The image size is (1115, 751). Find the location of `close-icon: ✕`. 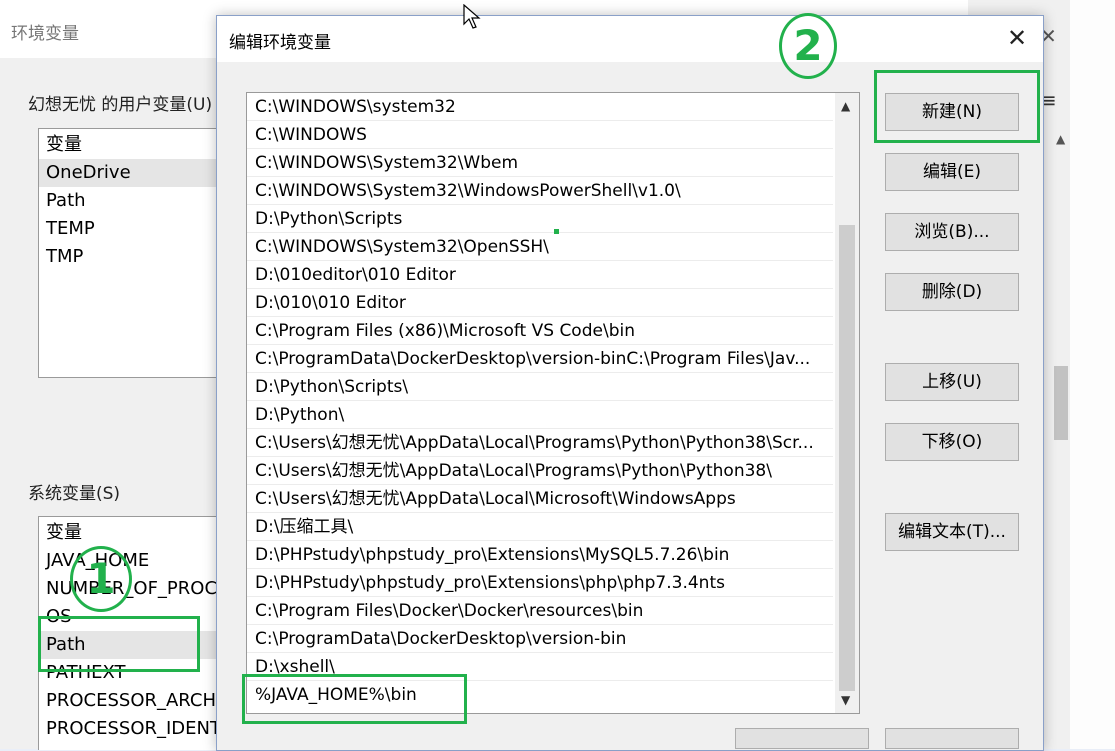

close-icon: ✕ is located at coordinates (1017, 38).